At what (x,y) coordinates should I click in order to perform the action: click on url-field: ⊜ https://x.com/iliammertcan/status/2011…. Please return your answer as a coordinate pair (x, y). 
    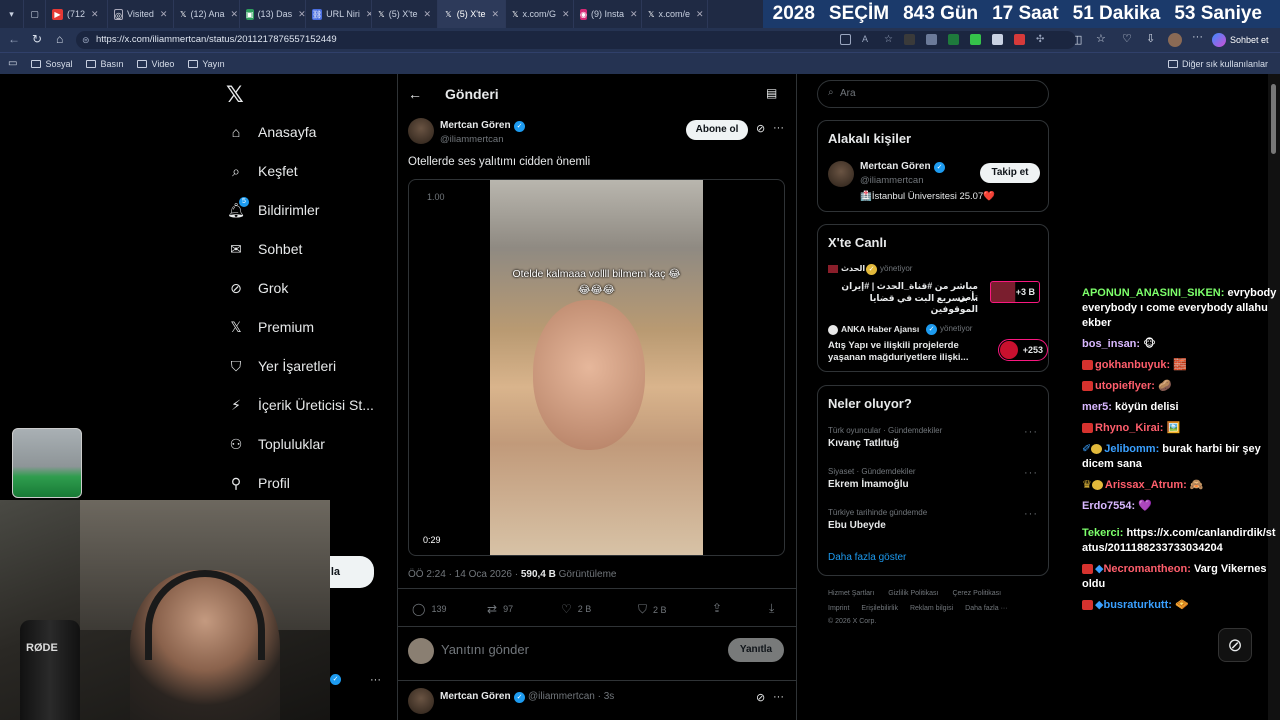
    Looking at the image, I should click on (576, 40).